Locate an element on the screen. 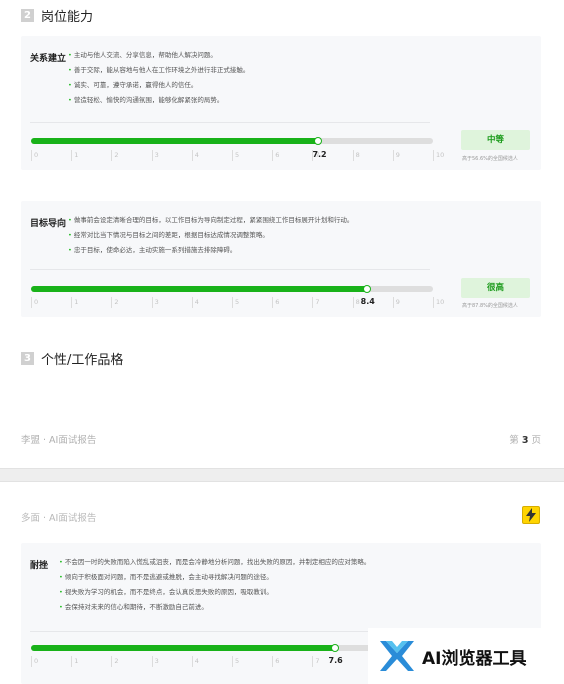 Image resolution: width=564 pixels, height=684 pixels. list-item: 营造轻松、愉快的沟通氛围，能够化解紧张的局势。 is located at coordinates (158, 100).